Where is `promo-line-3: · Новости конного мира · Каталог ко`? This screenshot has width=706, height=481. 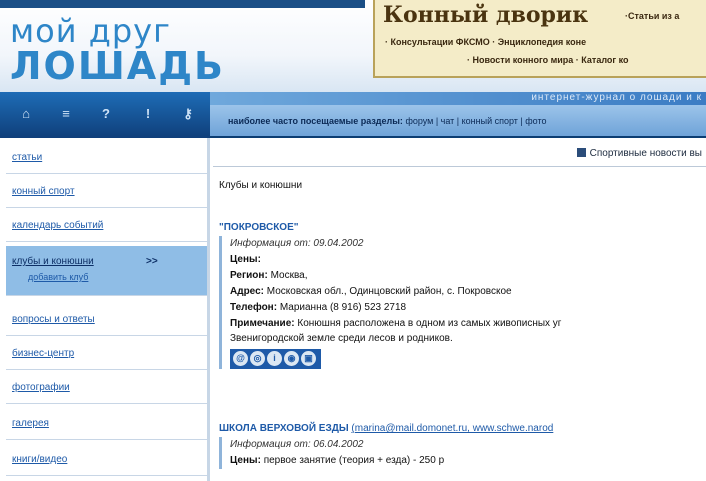 promo-line-3: · Новости конного мира · Каталог ко is located at coordinates (548, 60).